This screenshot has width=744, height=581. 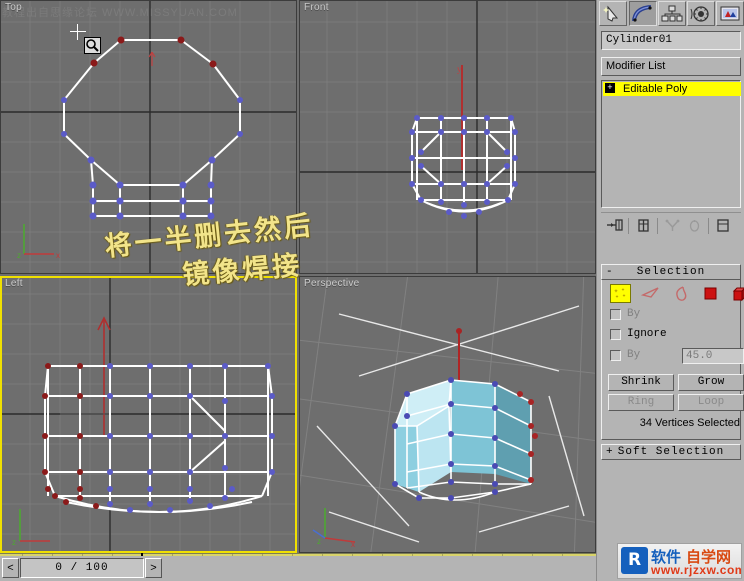 I want to click on top-watermark: 教程出自思缘论坛 WWW.MISSYUAN.COM, so click(x=120, y=13).